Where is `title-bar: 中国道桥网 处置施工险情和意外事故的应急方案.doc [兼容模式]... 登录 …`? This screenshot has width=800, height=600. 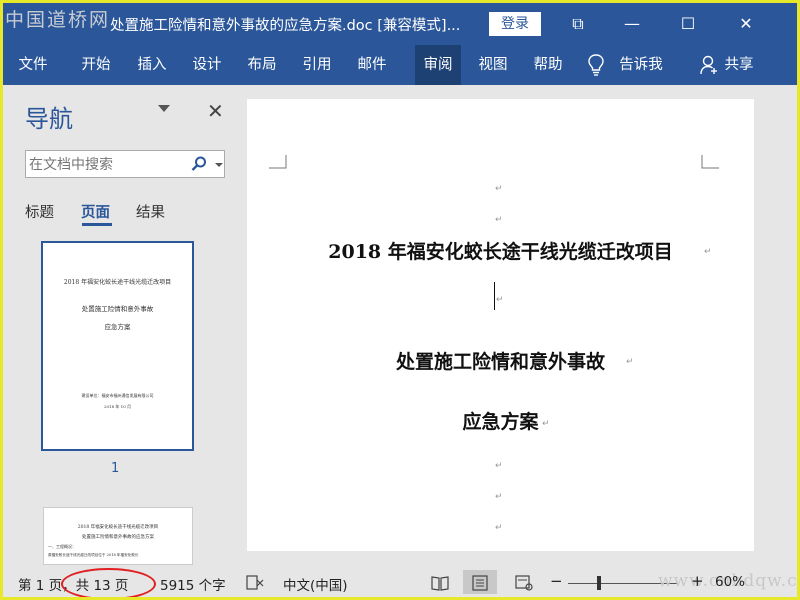 title-bar: 中国道桥网 处置施工险情和意外事故的应急方案.doc [兼容模式]... 登录 … is located at coordinates (400, 24).